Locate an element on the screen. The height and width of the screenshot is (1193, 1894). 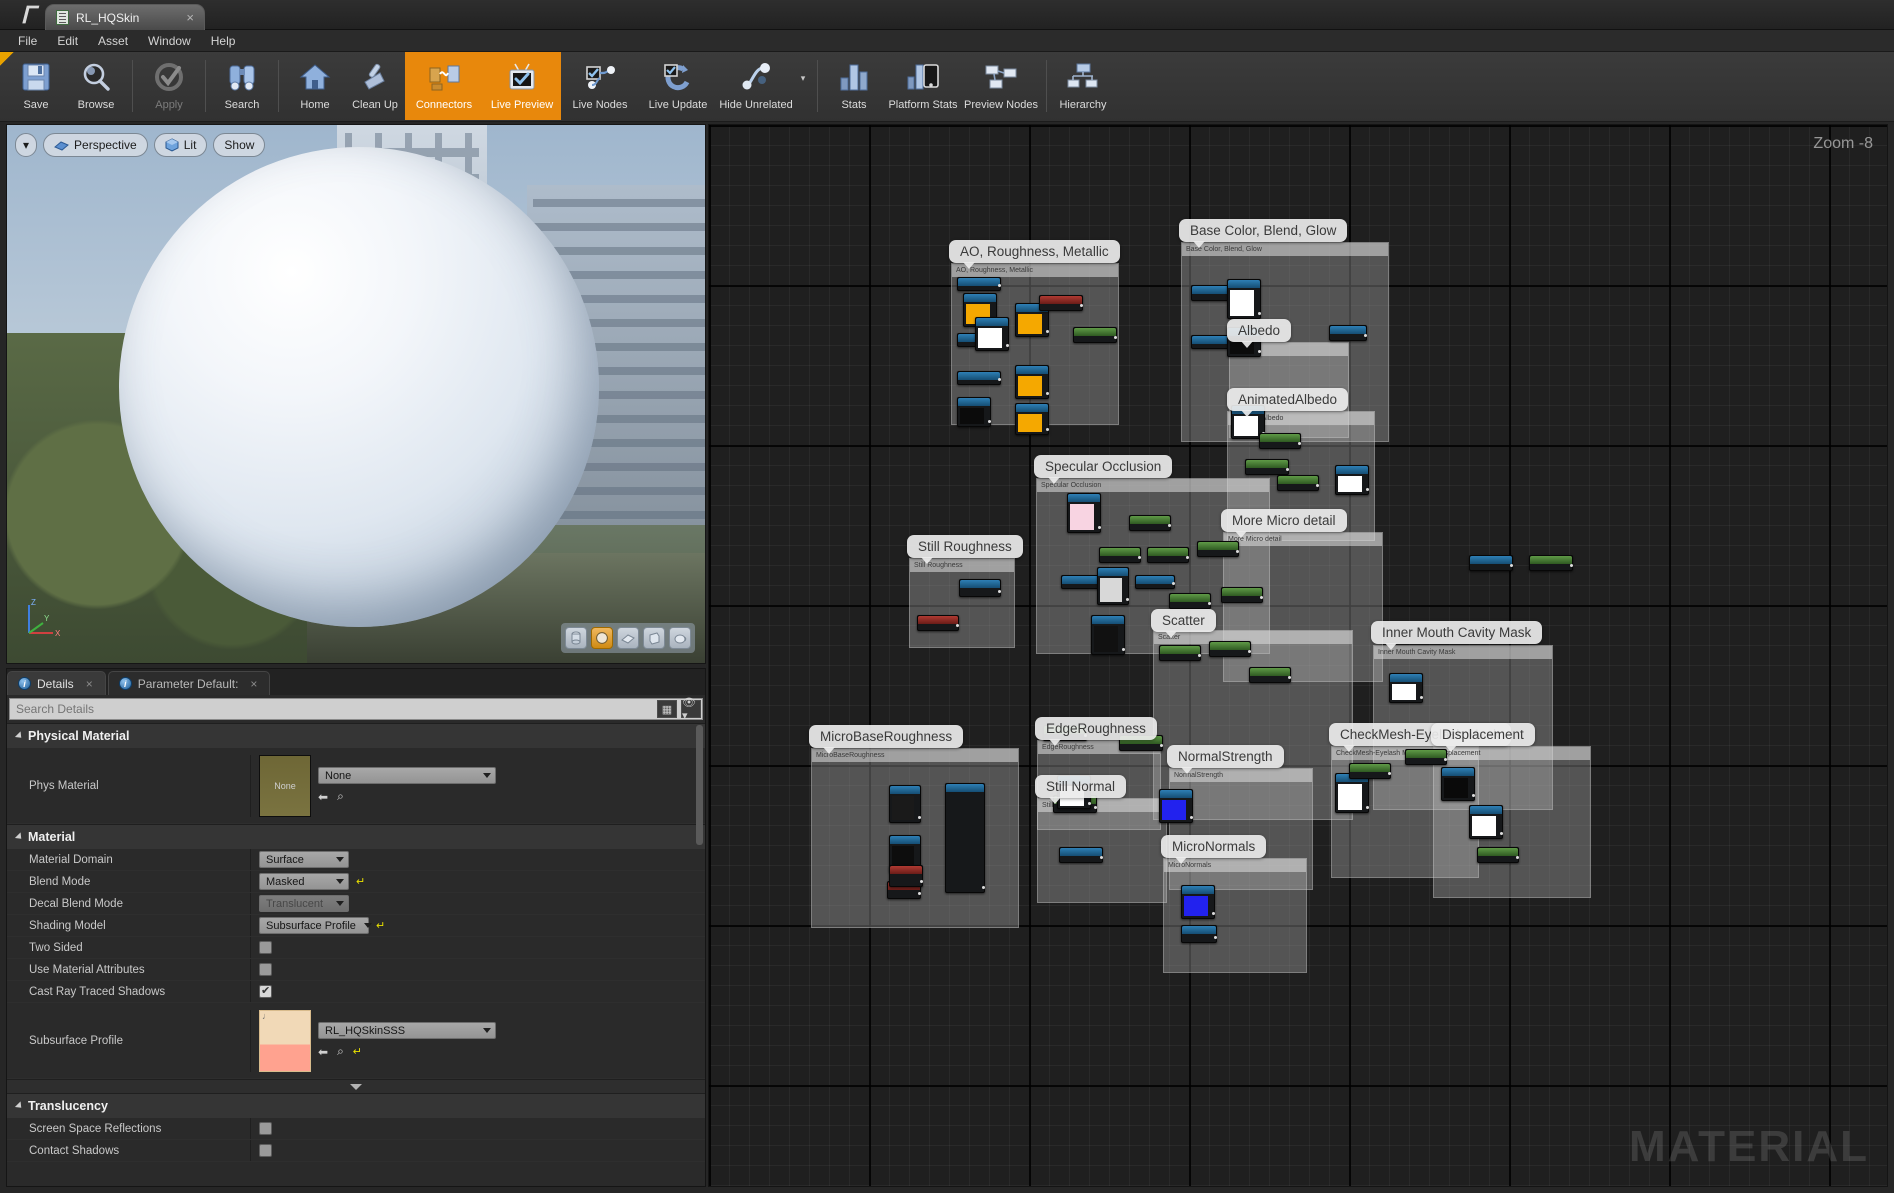
details-search-bar: ⌕ is located at coordinates (356, 709).